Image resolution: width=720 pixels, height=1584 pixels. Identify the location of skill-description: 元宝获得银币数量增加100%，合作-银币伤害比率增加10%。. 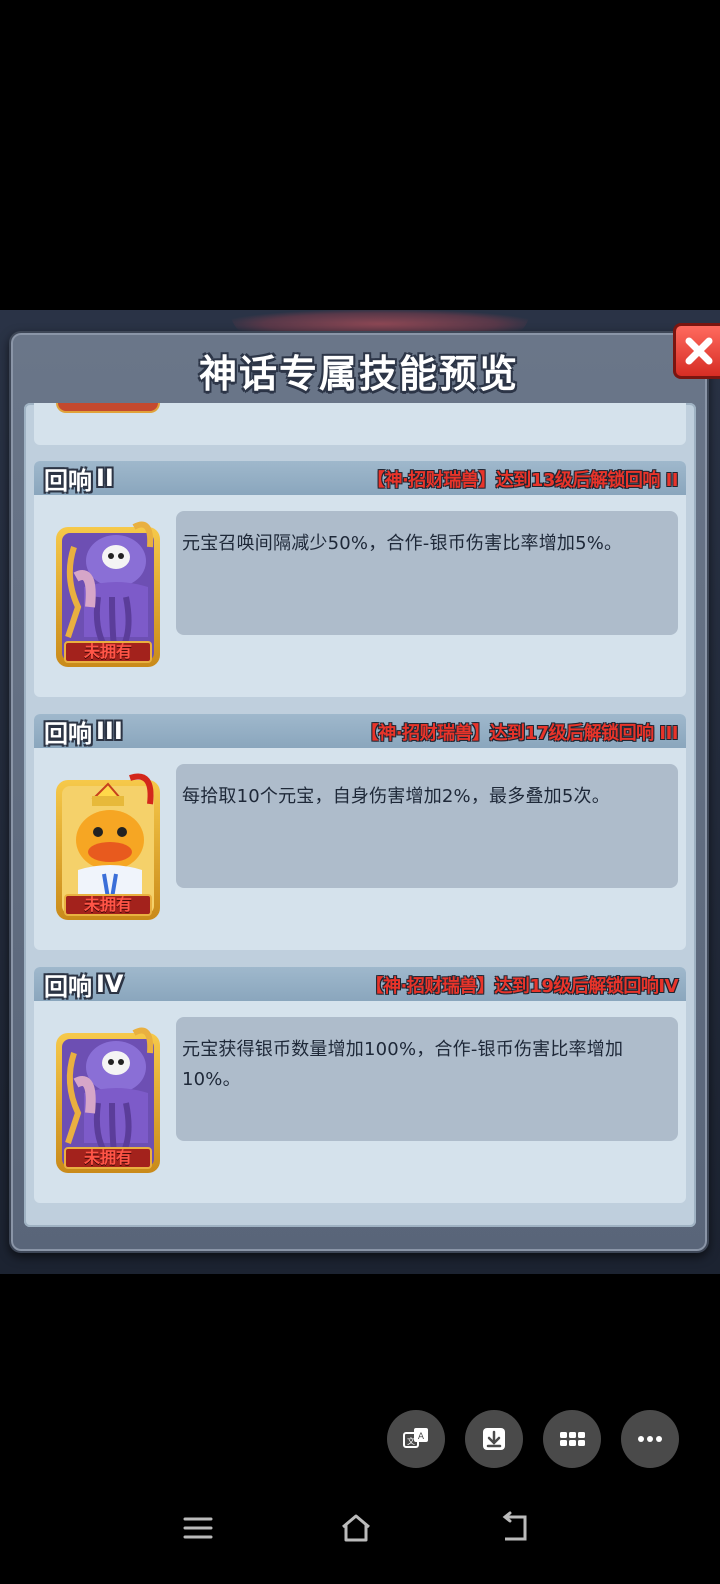
(427, 1079).